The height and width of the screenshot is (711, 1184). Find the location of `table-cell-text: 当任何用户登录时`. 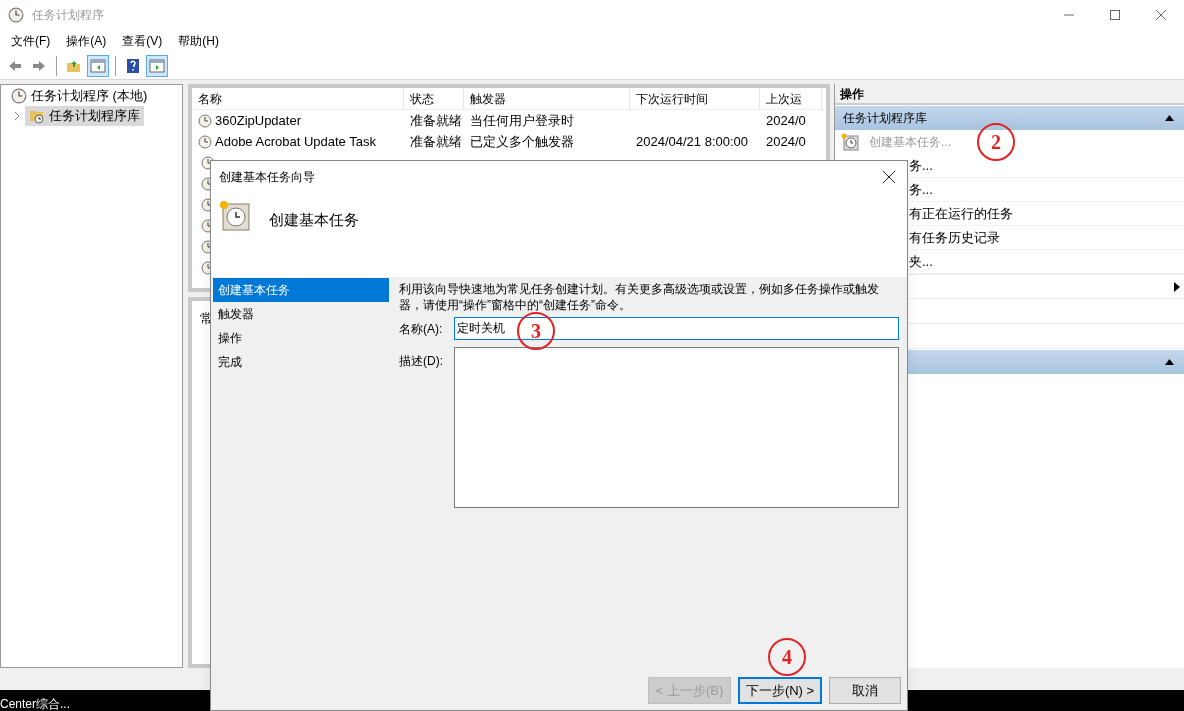

table-cell-text: 当任何用户登录时 is located at coordinates (522, 120).